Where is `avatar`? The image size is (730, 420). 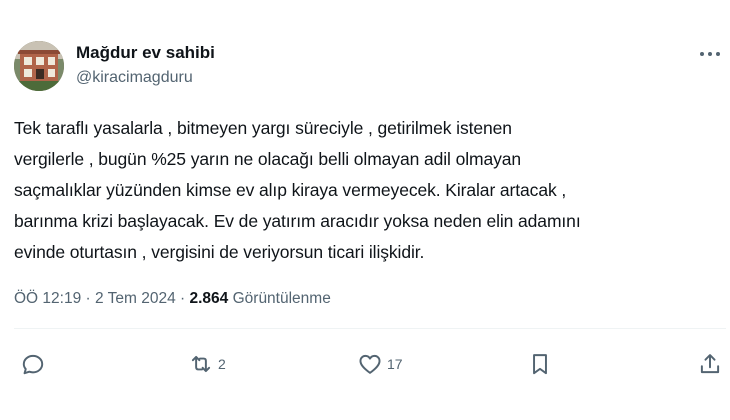 avatar is located at coordinates (39, 66).